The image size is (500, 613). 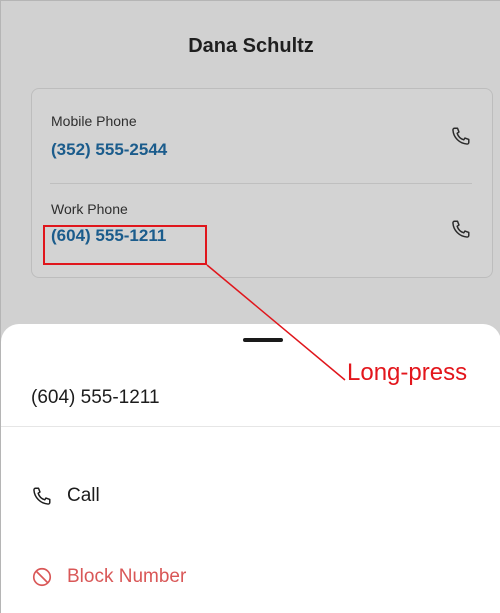 I want to click on contact-name: Dana Schultz, so click(x=251, y=46).